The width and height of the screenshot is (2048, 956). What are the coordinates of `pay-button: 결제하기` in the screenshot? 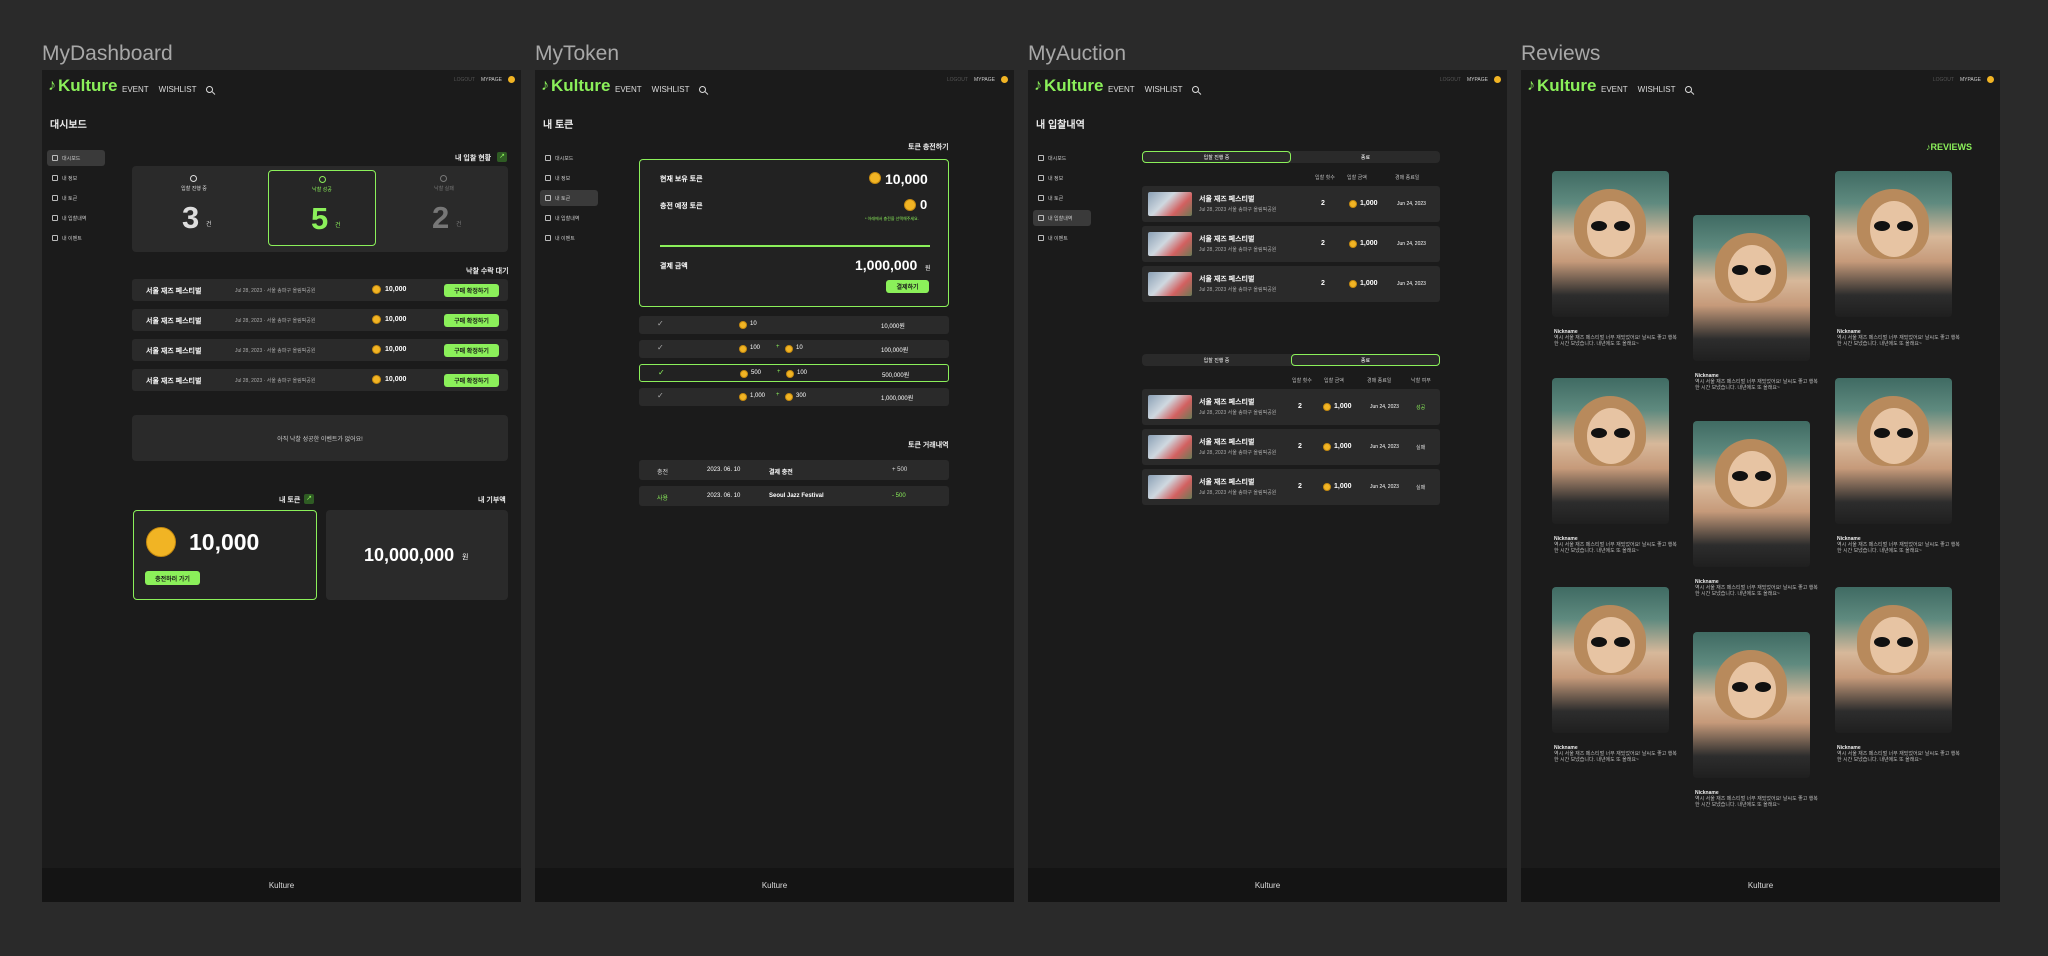 It's located at (907, 286).